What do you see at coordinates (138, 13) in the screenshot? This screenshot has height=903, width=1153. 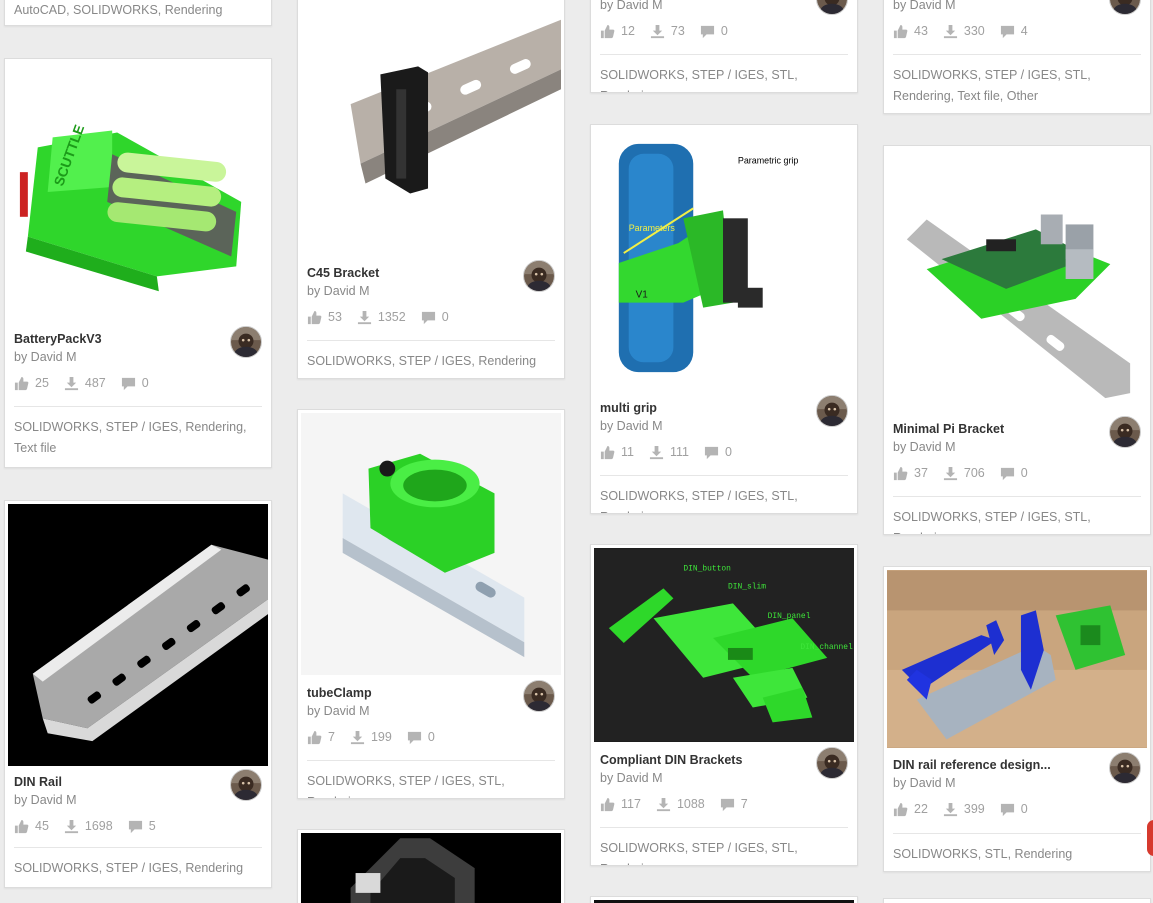 I see `model-card: AutoCAD, SOLIDWORKS, Rendering` at bounding box center [138, 13].